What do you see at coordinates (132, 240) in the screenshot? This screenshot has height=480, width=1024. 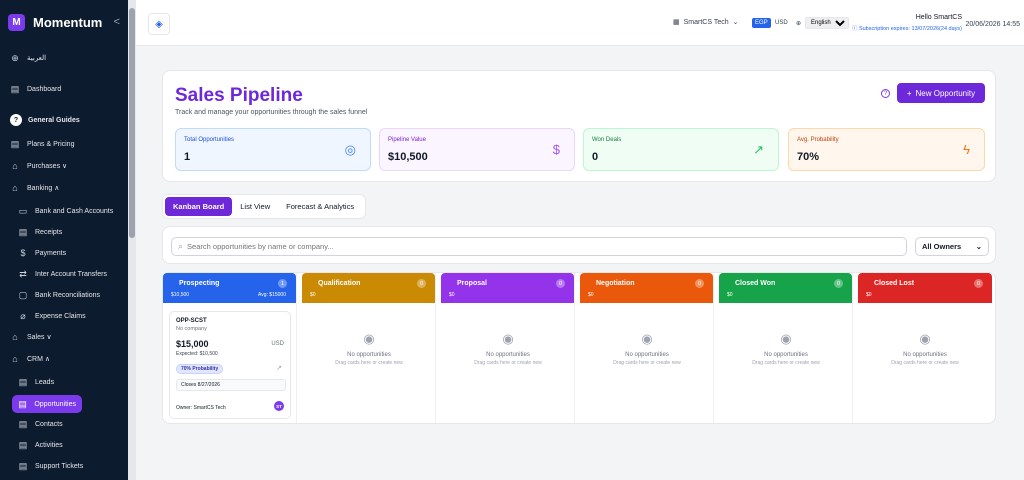 I see `sidebar-scrollbar` at bounding box center [132, 240].